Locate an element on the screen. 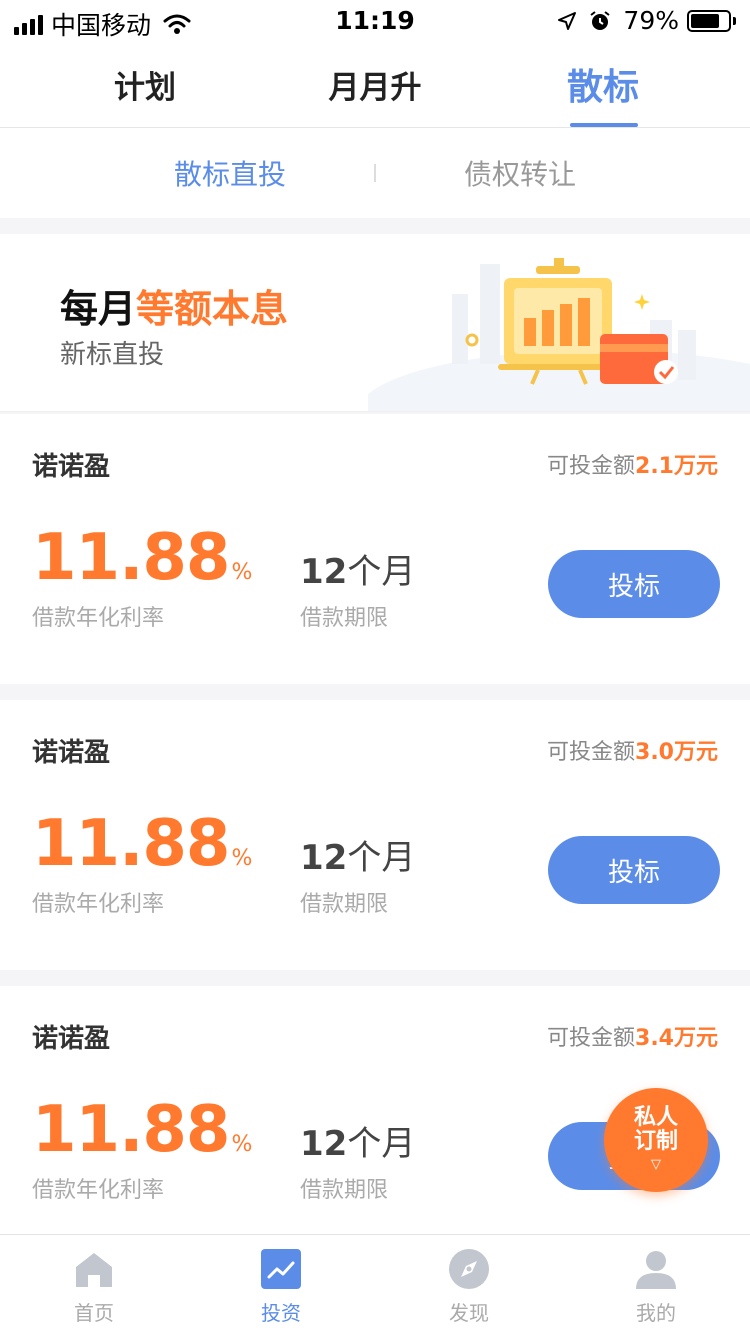  banner-title-prefix: 每月 is located at coordinates (98, 309).